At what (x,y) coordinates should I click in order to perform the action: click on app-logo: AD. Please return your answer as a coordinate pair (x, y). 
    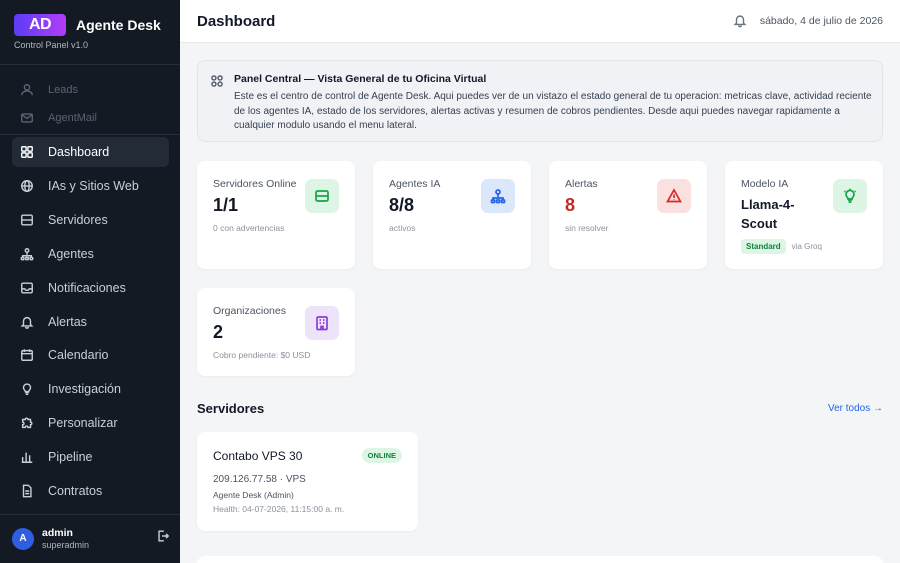
    Looking at the image, I should click on (40, 25).